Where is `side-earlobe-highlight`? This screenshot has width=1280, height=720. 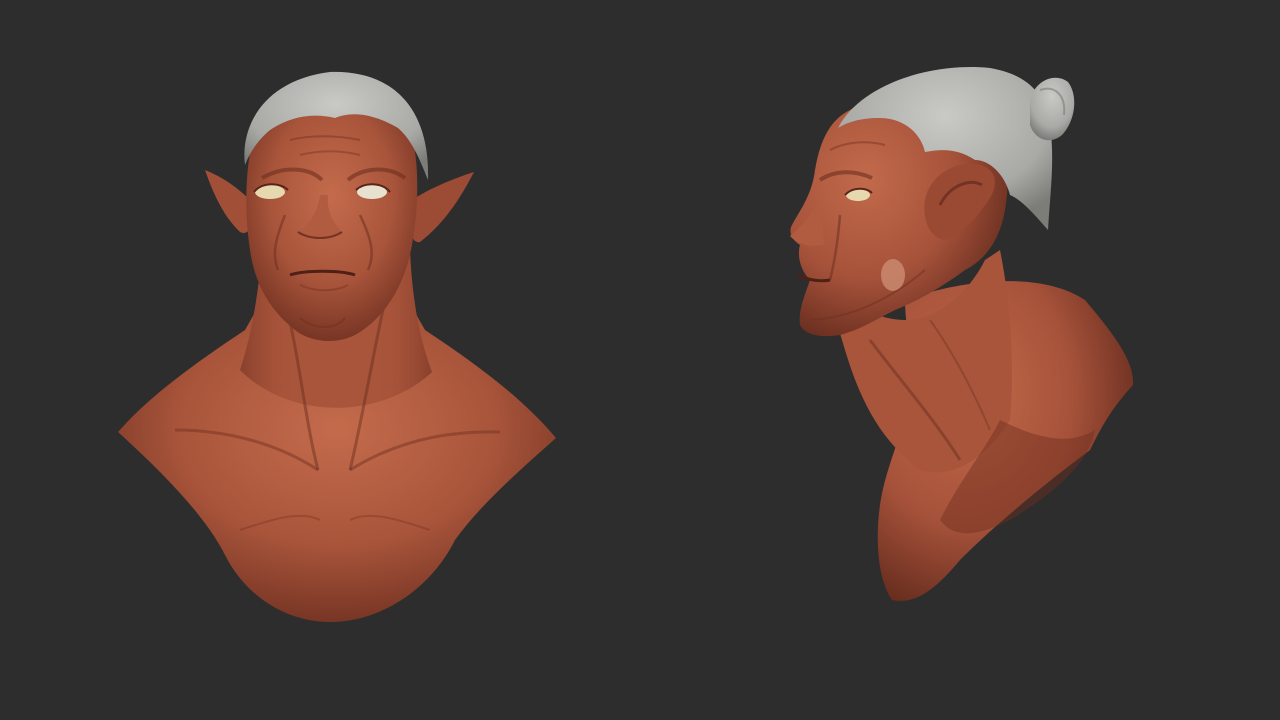 side-earlobe-highlight is located at coordinates (893, 275).